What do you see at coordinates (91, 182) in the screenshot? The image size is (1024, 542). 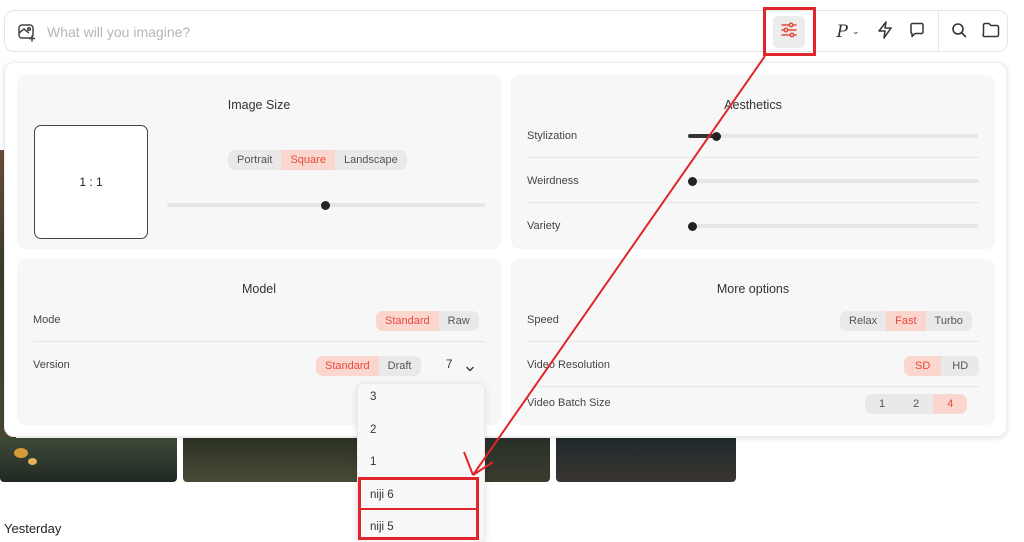 I see `aspect-ratio-preview: 1` at bounding box center [91, 182].